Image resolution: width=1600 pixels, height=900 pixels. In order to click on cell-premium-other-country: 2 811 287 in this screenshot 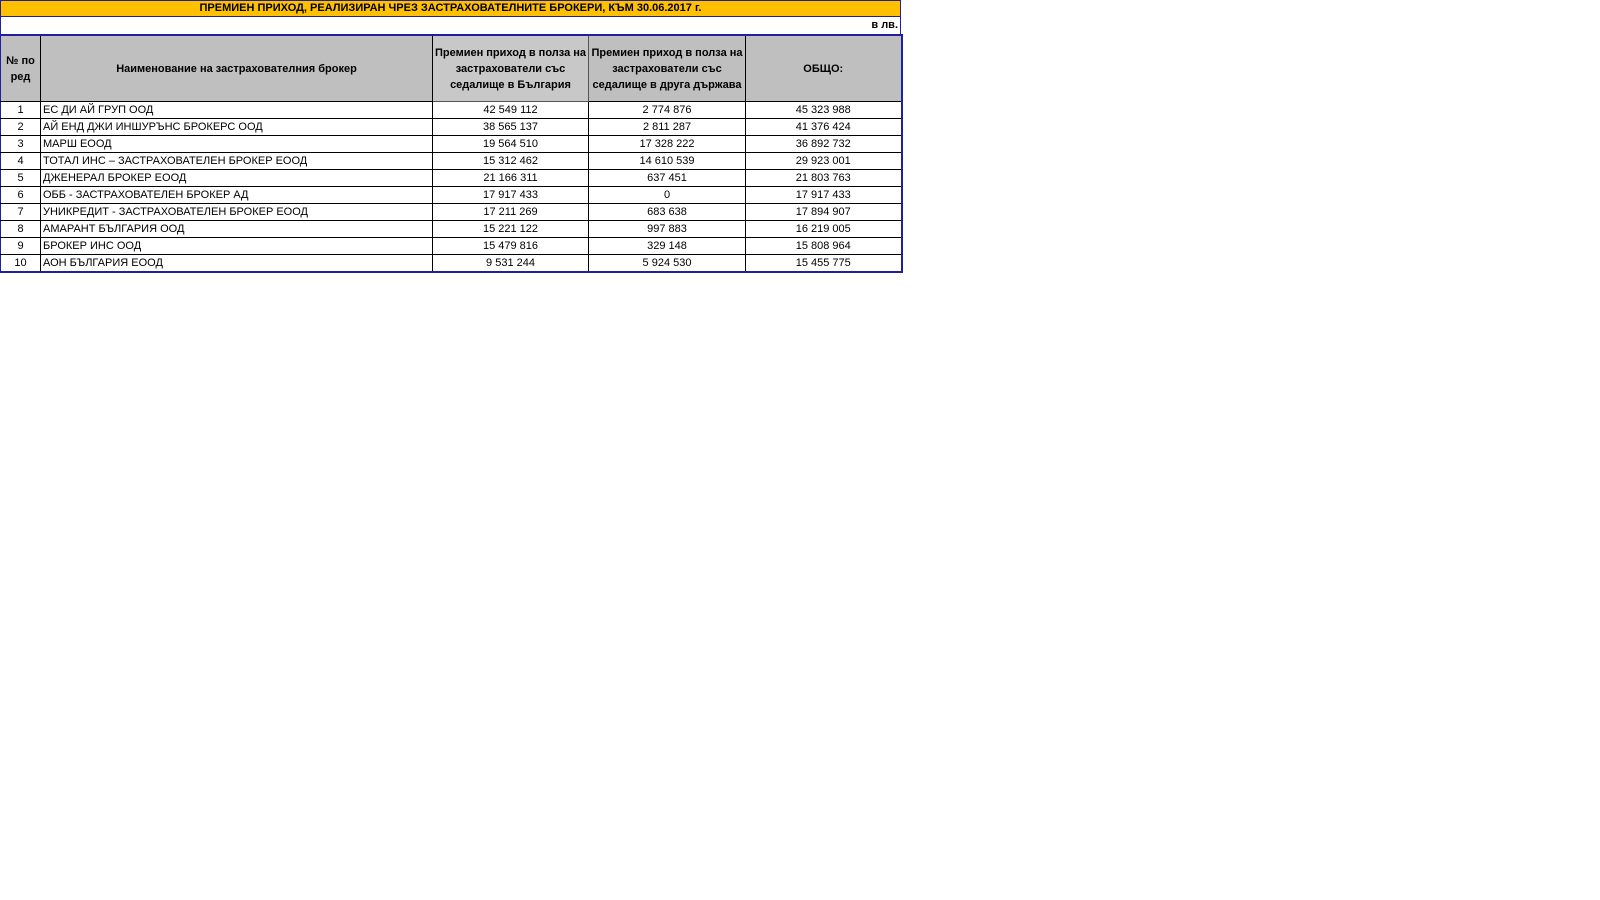, I will do `click(667, 127)`.